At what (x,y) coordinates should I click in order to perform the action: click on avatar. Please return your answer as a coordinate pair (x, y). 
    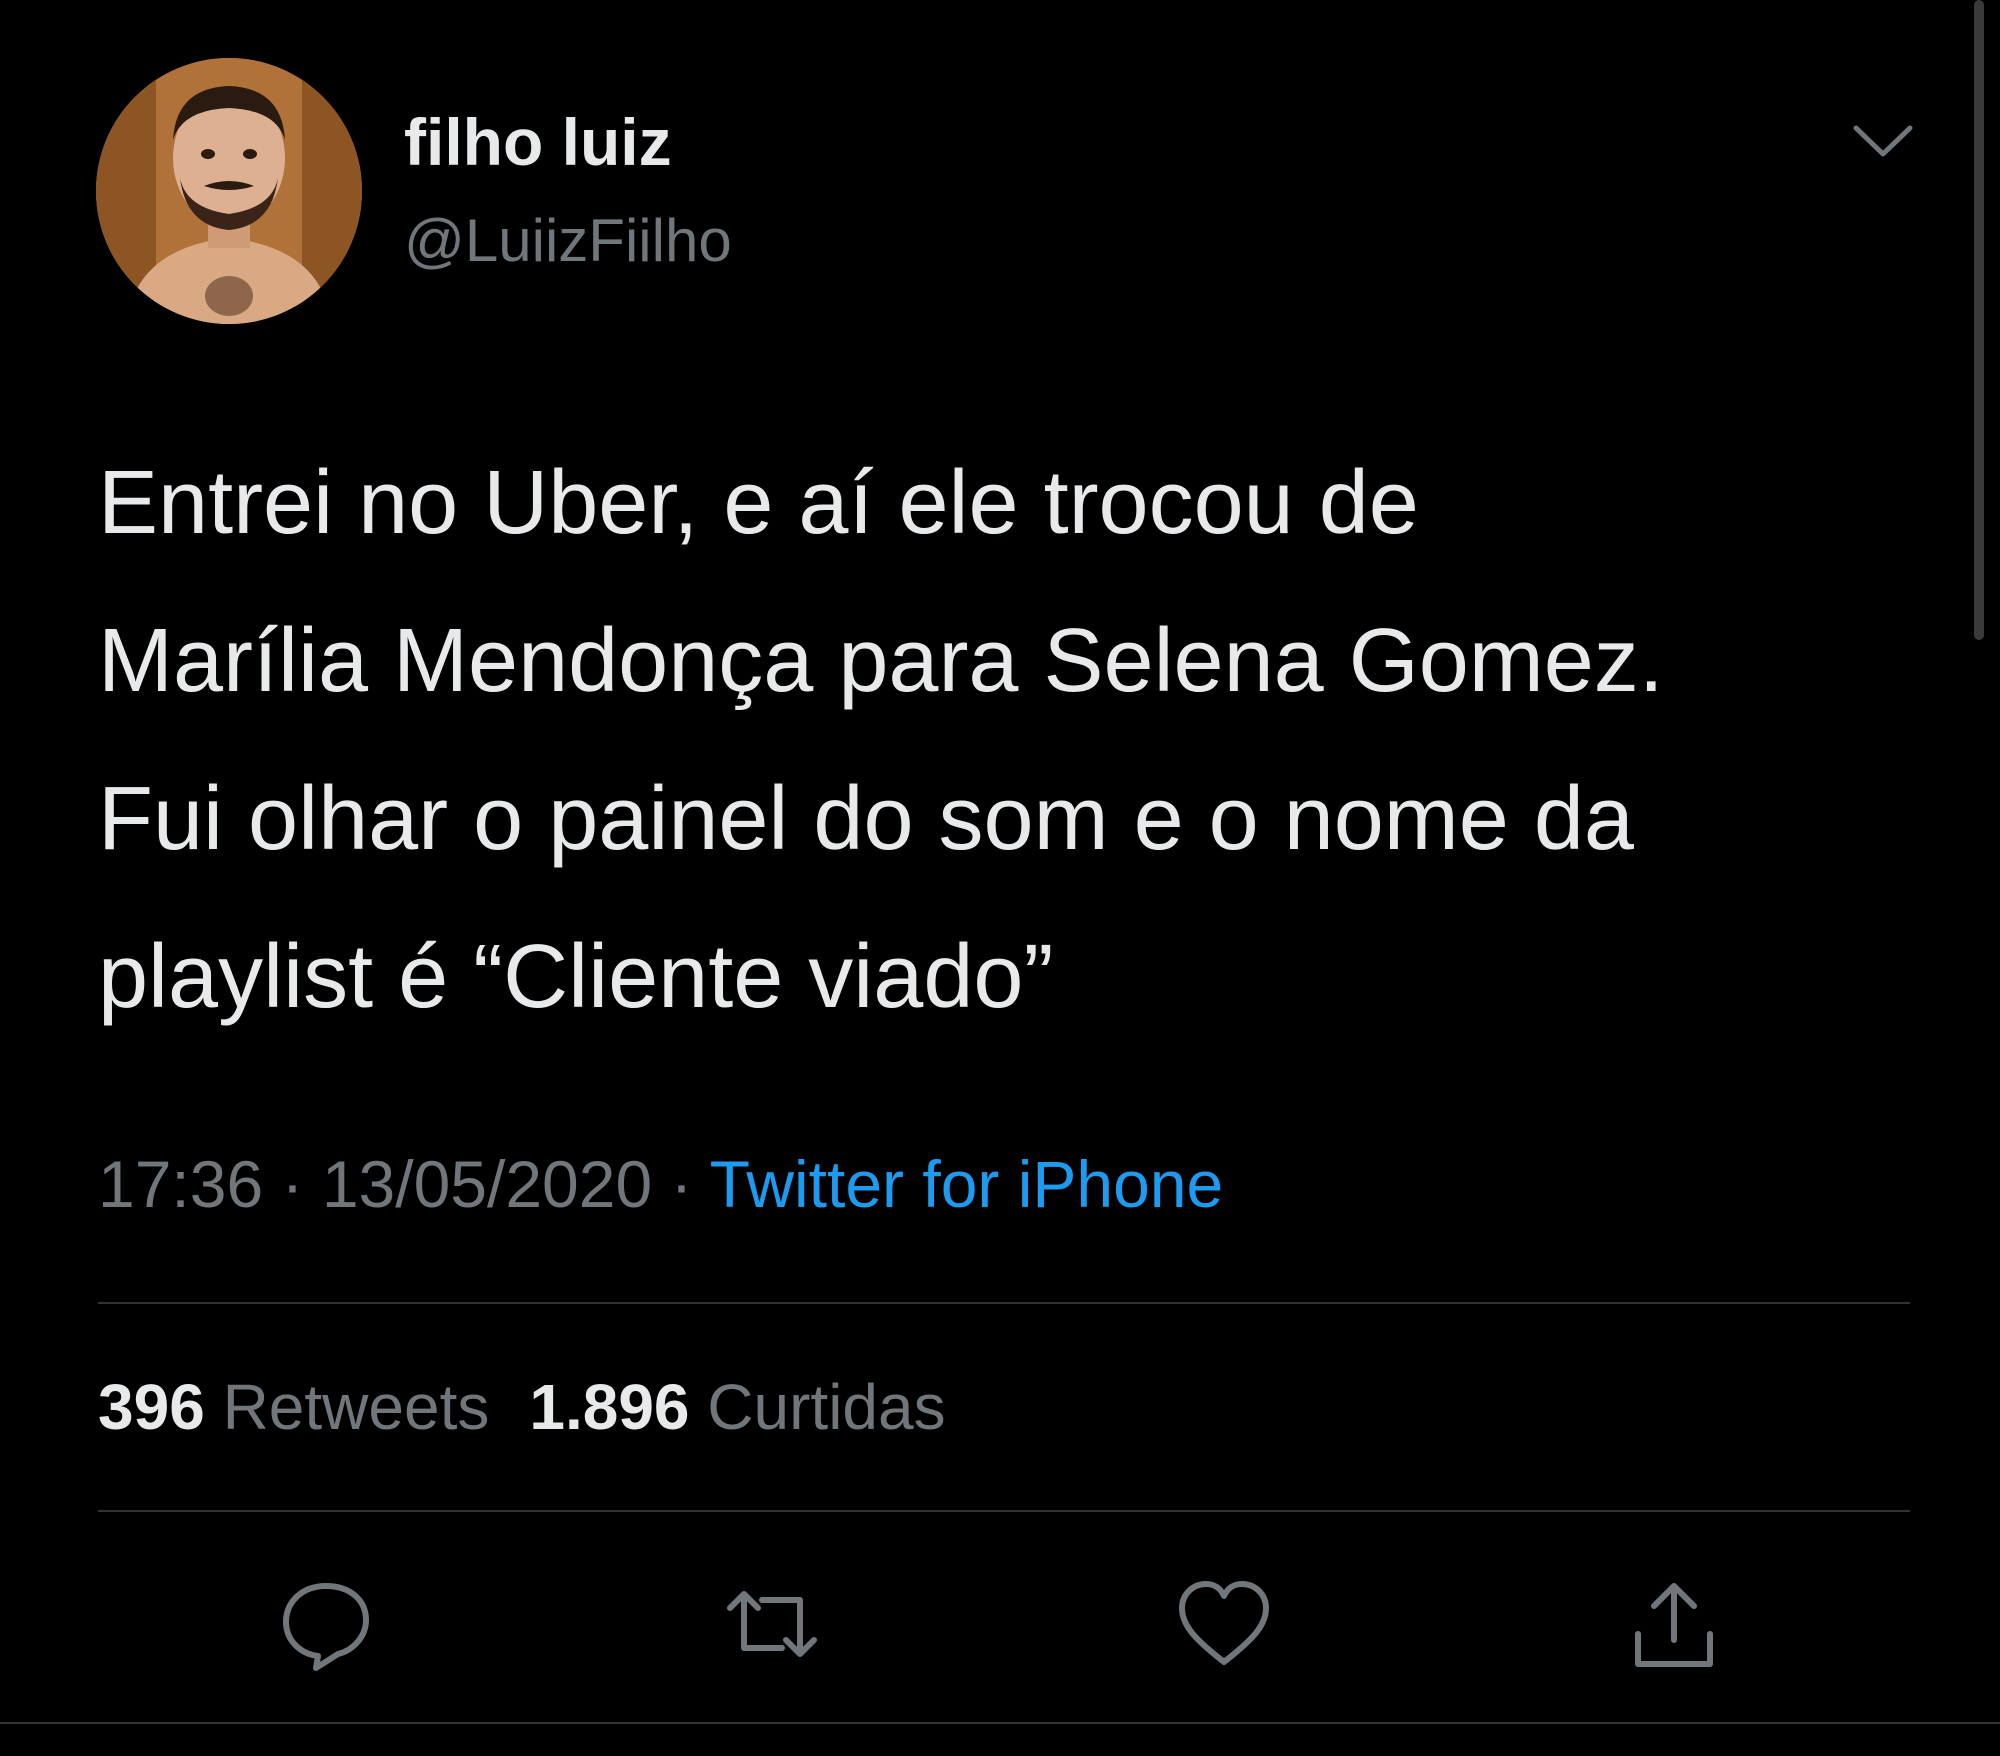
    Looking at the image, I should click on (229, 191).